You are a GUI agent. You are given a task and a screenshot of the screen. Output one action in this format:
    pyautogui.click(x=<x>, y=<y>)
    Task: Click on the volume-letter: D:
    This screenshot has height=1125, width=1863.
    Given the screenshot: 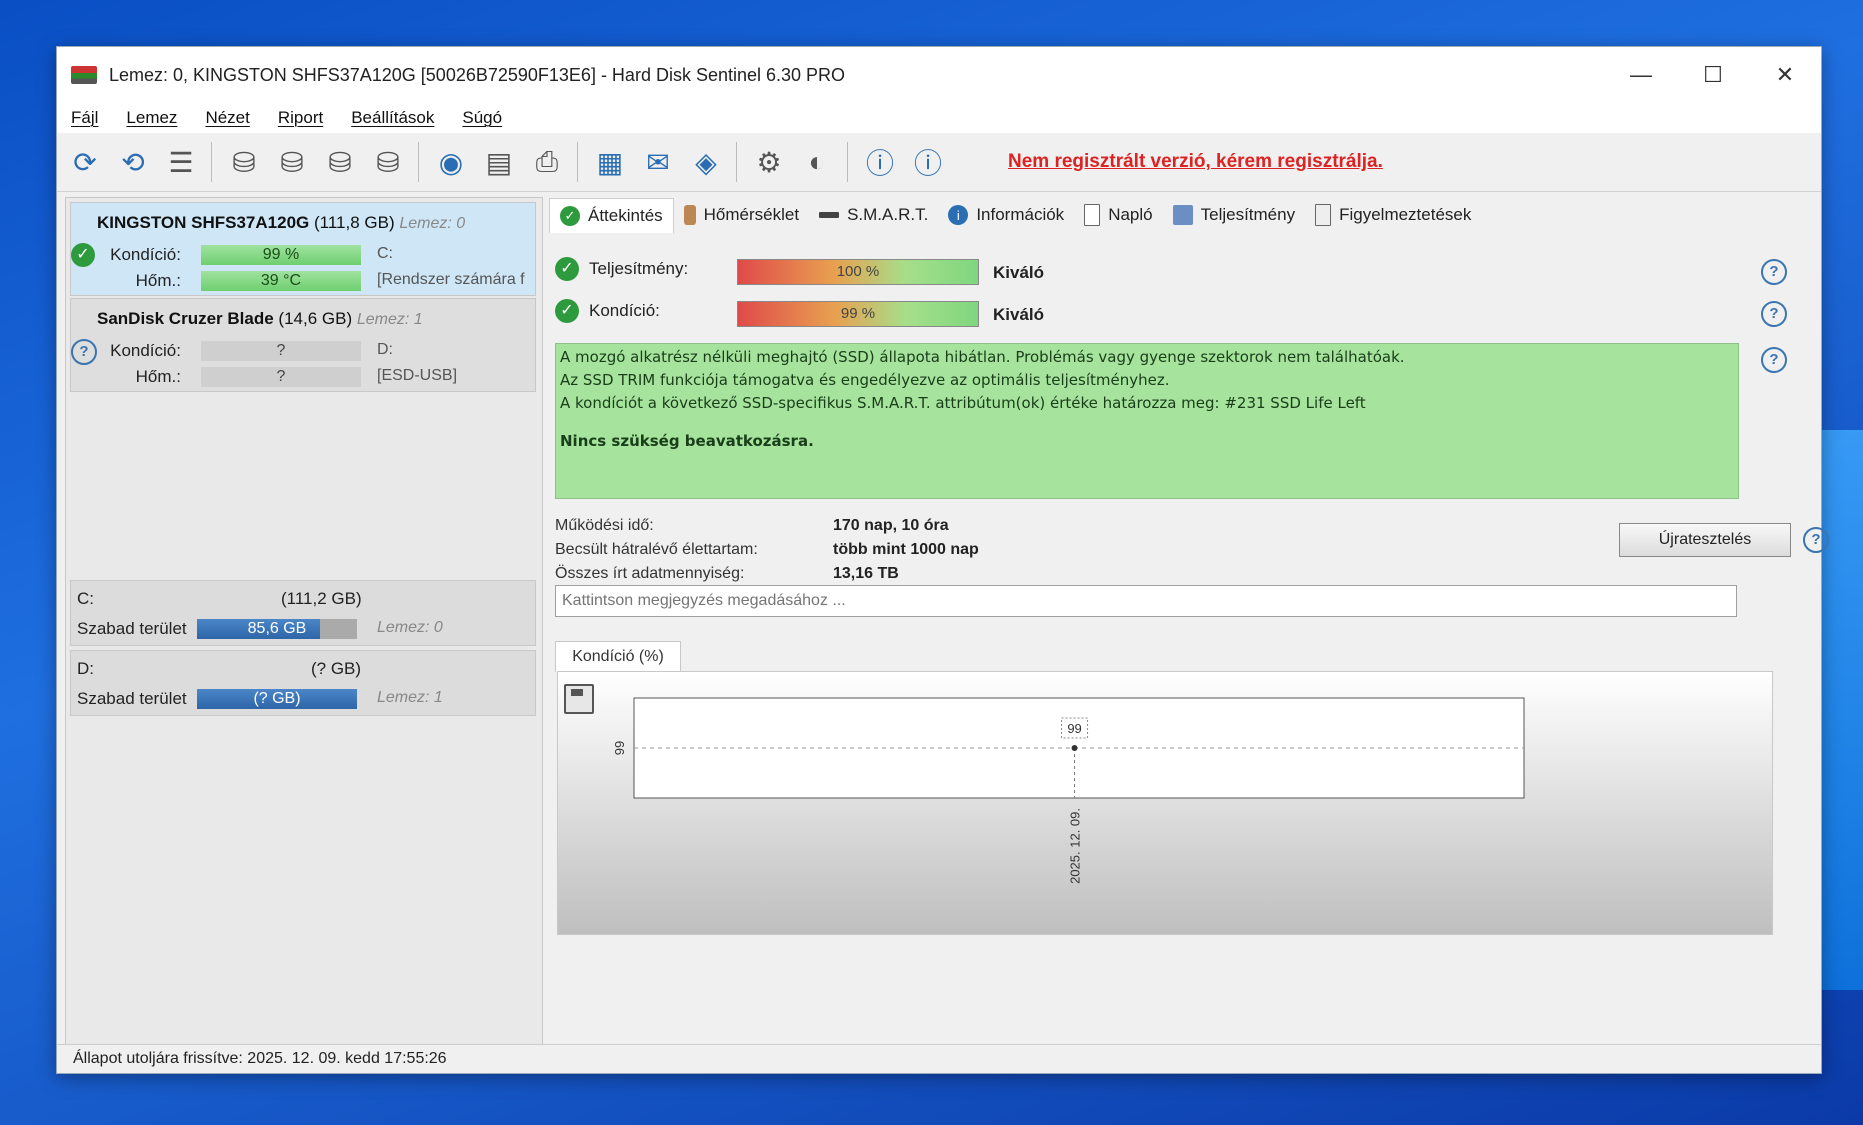 What is the action you would take?
    pyautogui.click(x=85, y=668)
    